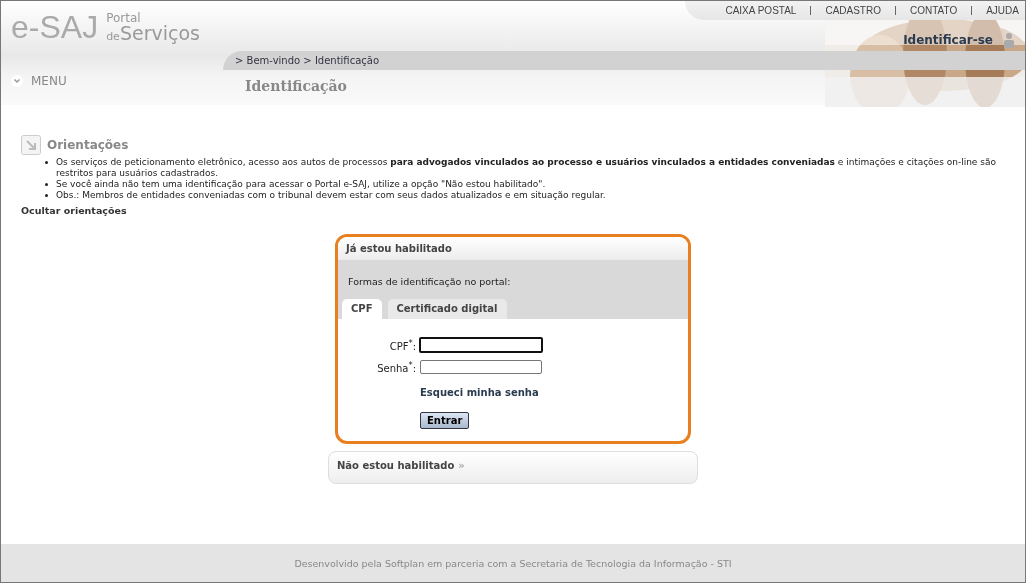 The image size is (1026, 583). What do you see at coordinates (307, 60) in the screenshot?
I see `breadcrumb: > Bem-vindo > Identificação` at bounding box center [307, 60].